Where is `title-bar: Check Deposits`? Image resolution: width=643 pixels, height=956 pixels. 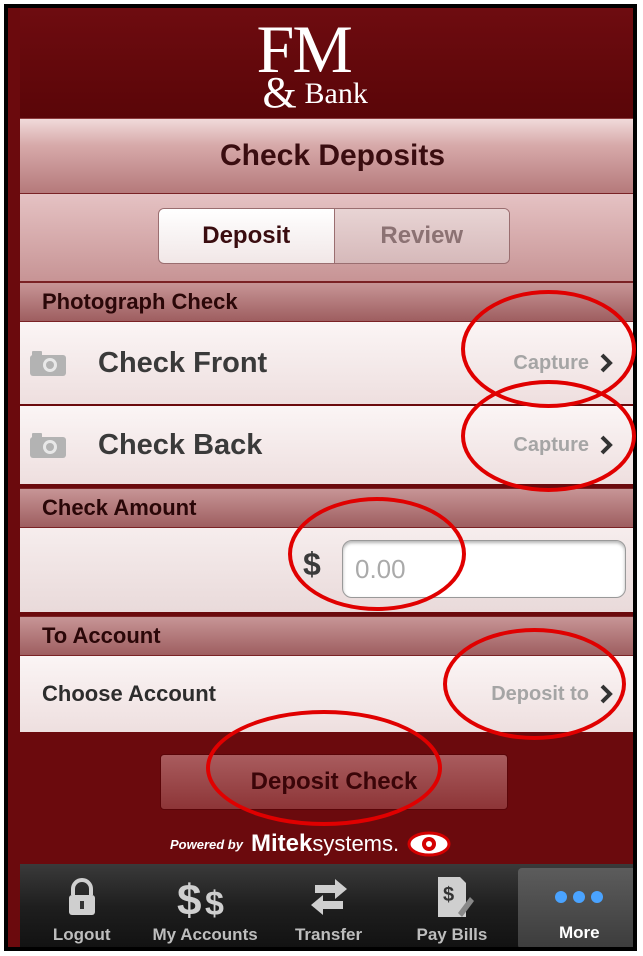 title-bar: Check Deposits is located at coordinates (326, 156).